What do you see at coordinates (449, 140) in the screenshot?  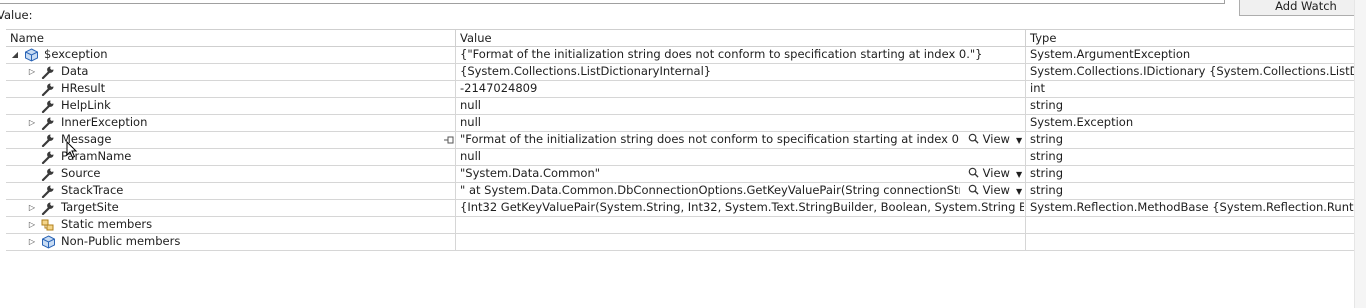 I see `pin-icon` at bounding box center [449, 140].